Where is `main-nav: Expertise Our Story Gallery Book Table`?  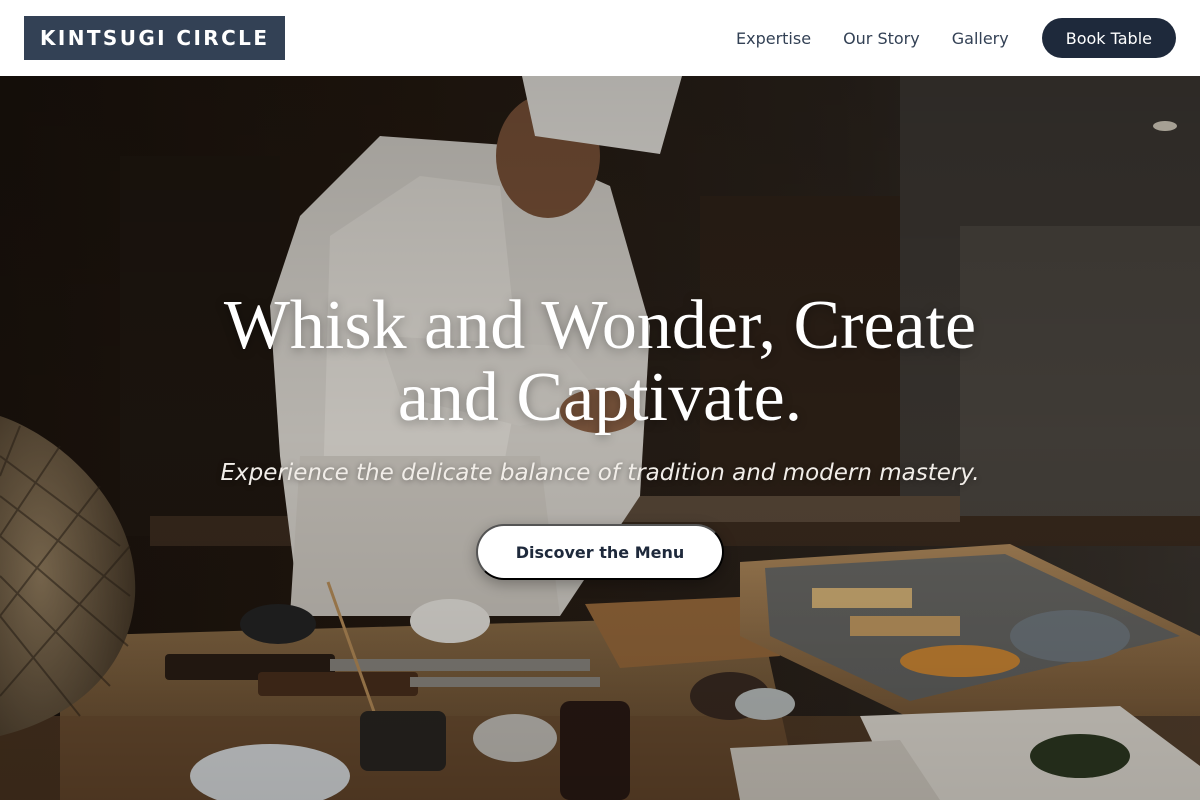 main-nav: Expertise Our Story Gallery Book Table is located at coordinates (956, 38).